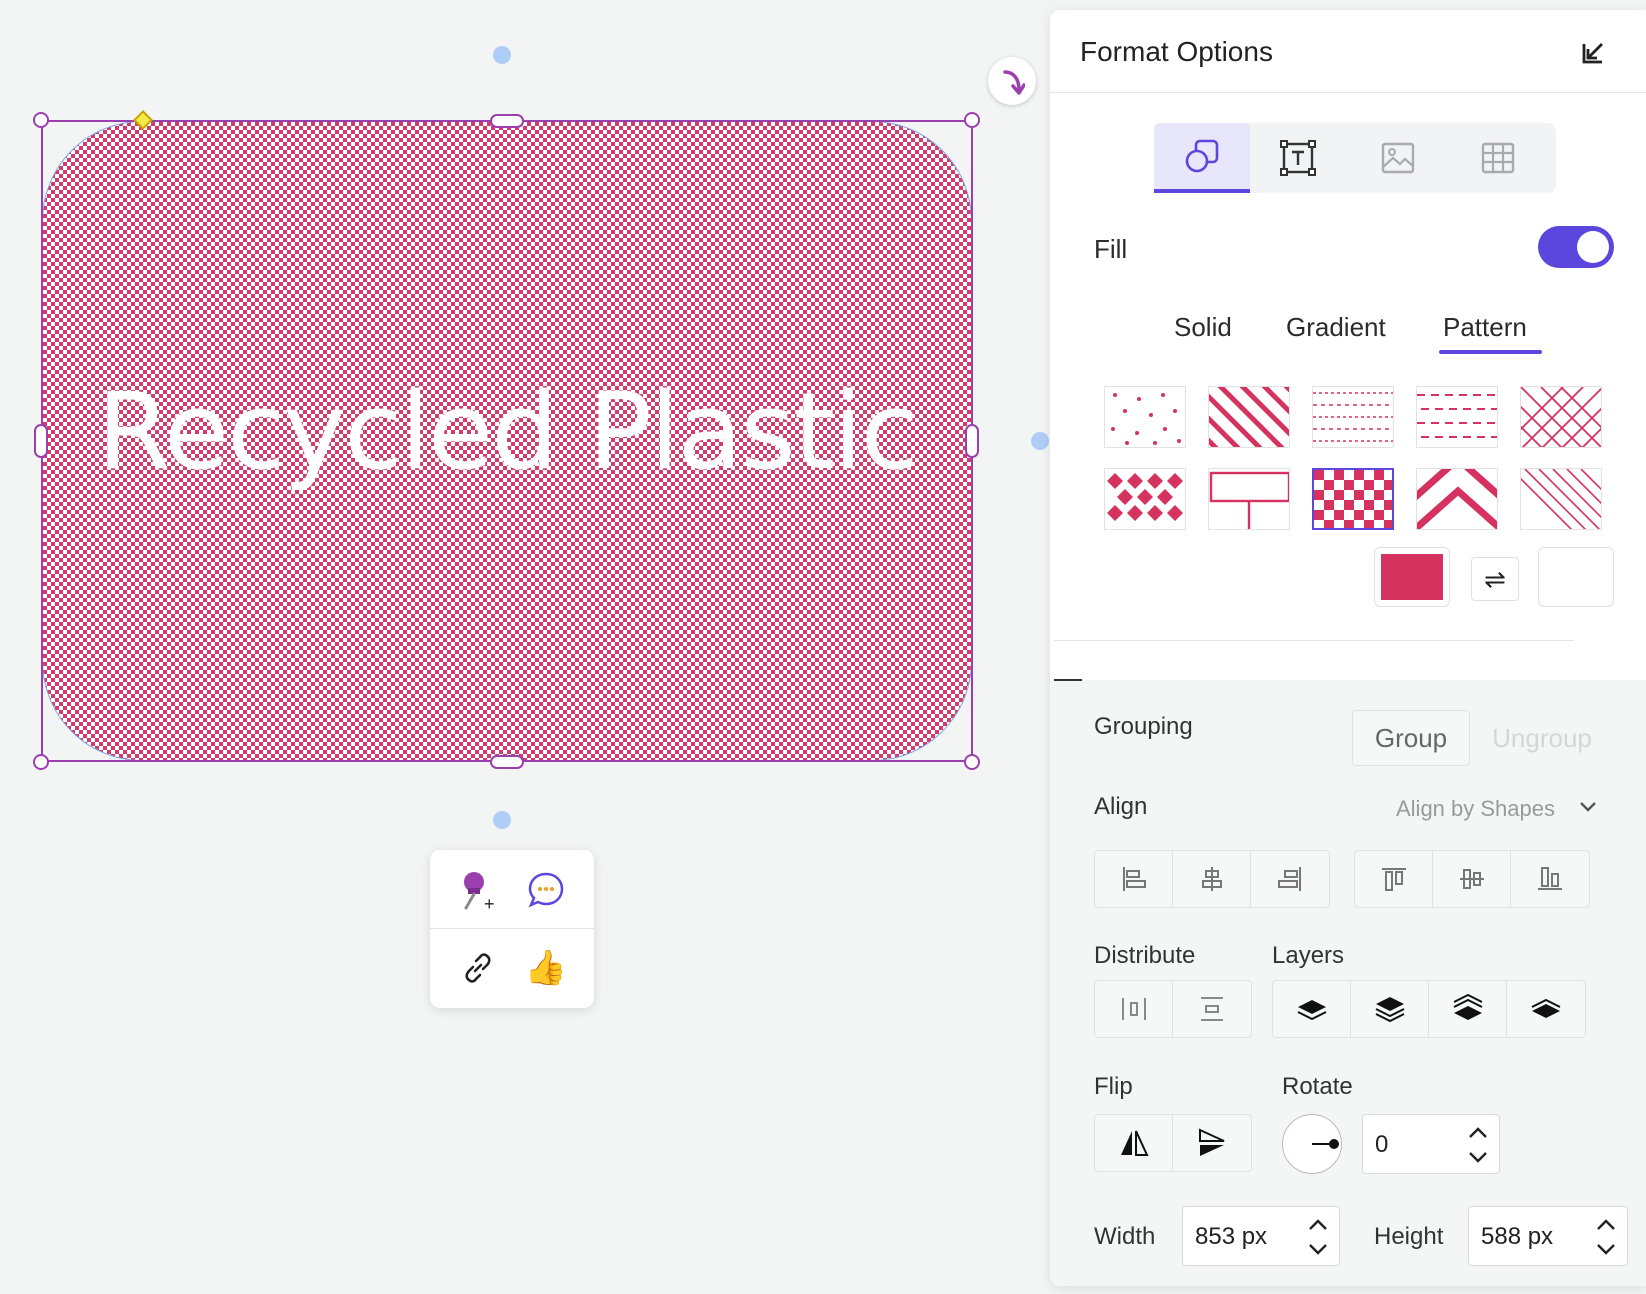  I want to click on resize-handle-bottom, so click(507, 762).